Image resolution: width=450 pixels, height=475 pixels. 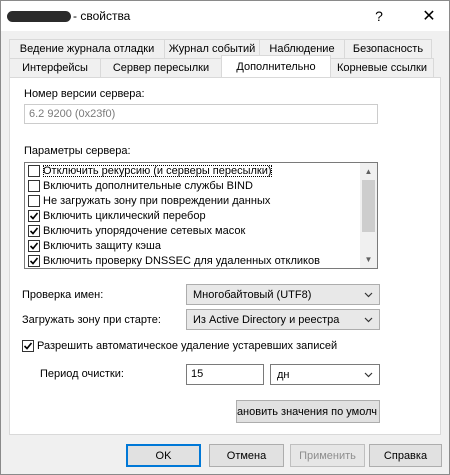 I want to click on ok-button: OK, so click(x=163, y=455).